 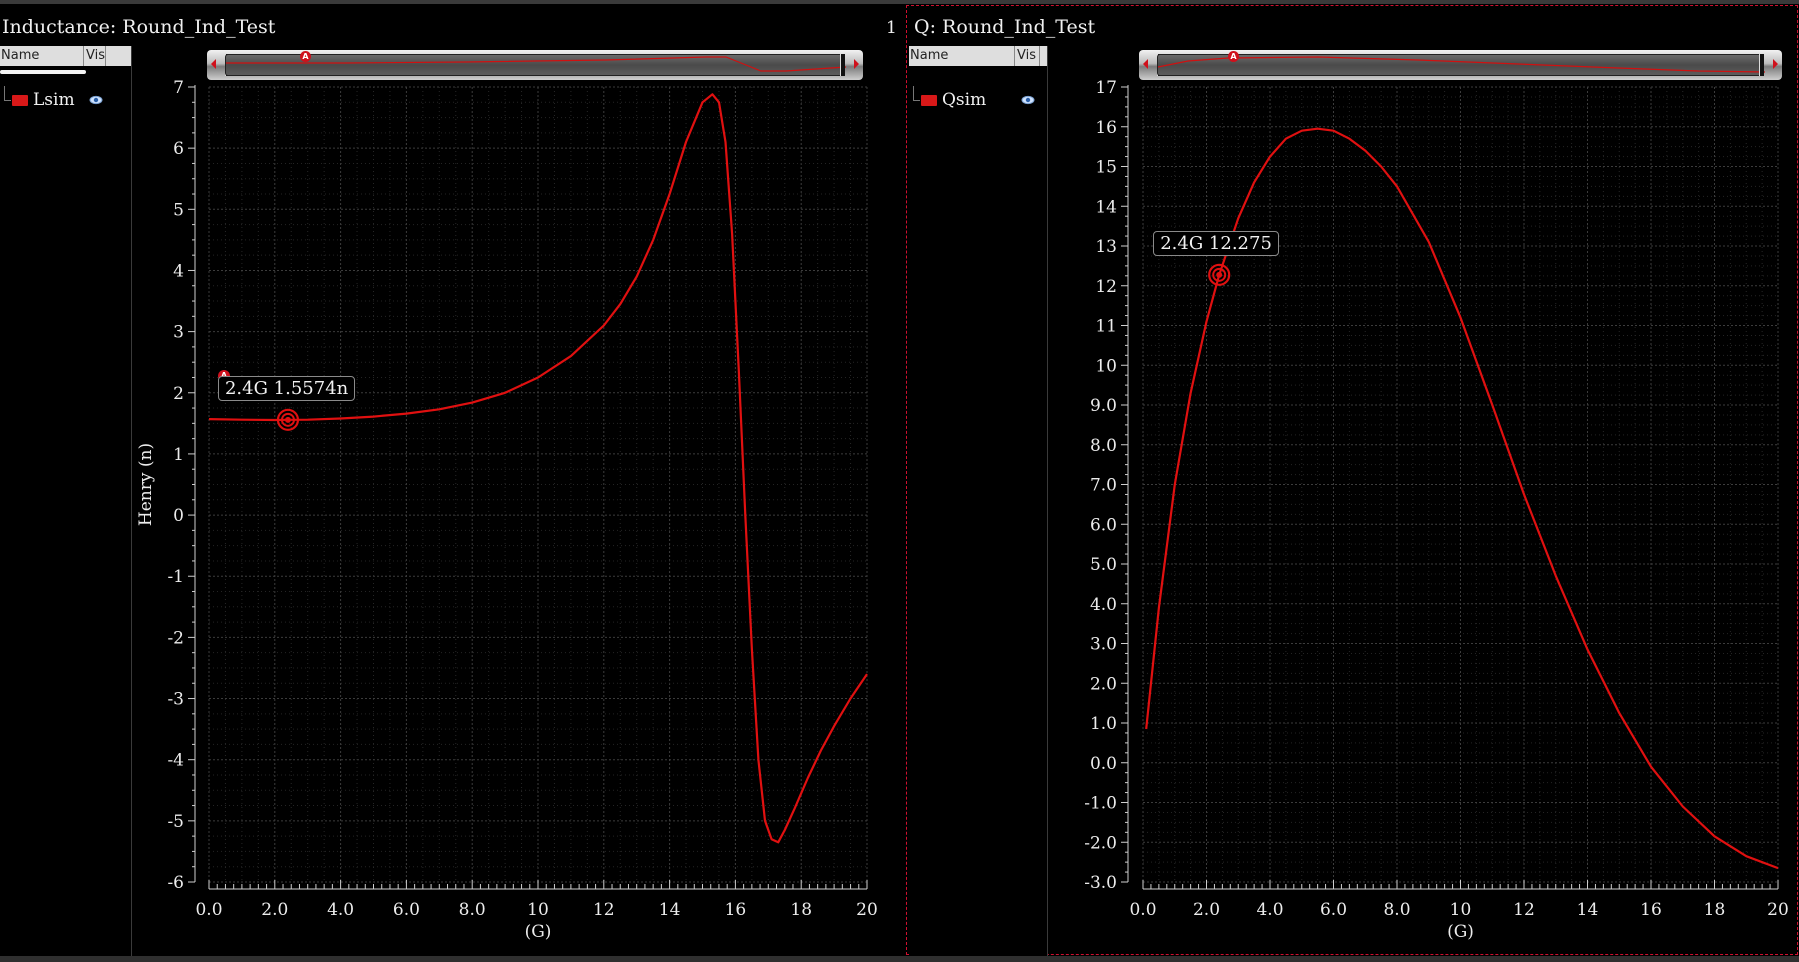 What do you see at coordinates (178, 149) in the screenshot?
I see `y-tick-label: 6` at bounding box center [178, 149].